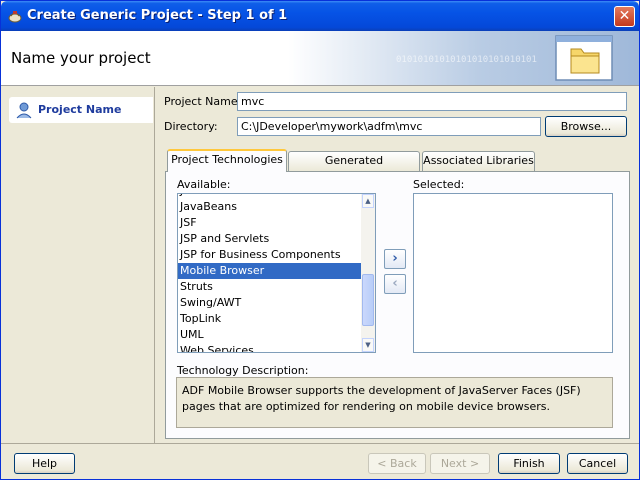 The height and width of the screenshot is (480, 640). I want to click on scroll-down-arrow-icon: ▼, so click(368, 345).